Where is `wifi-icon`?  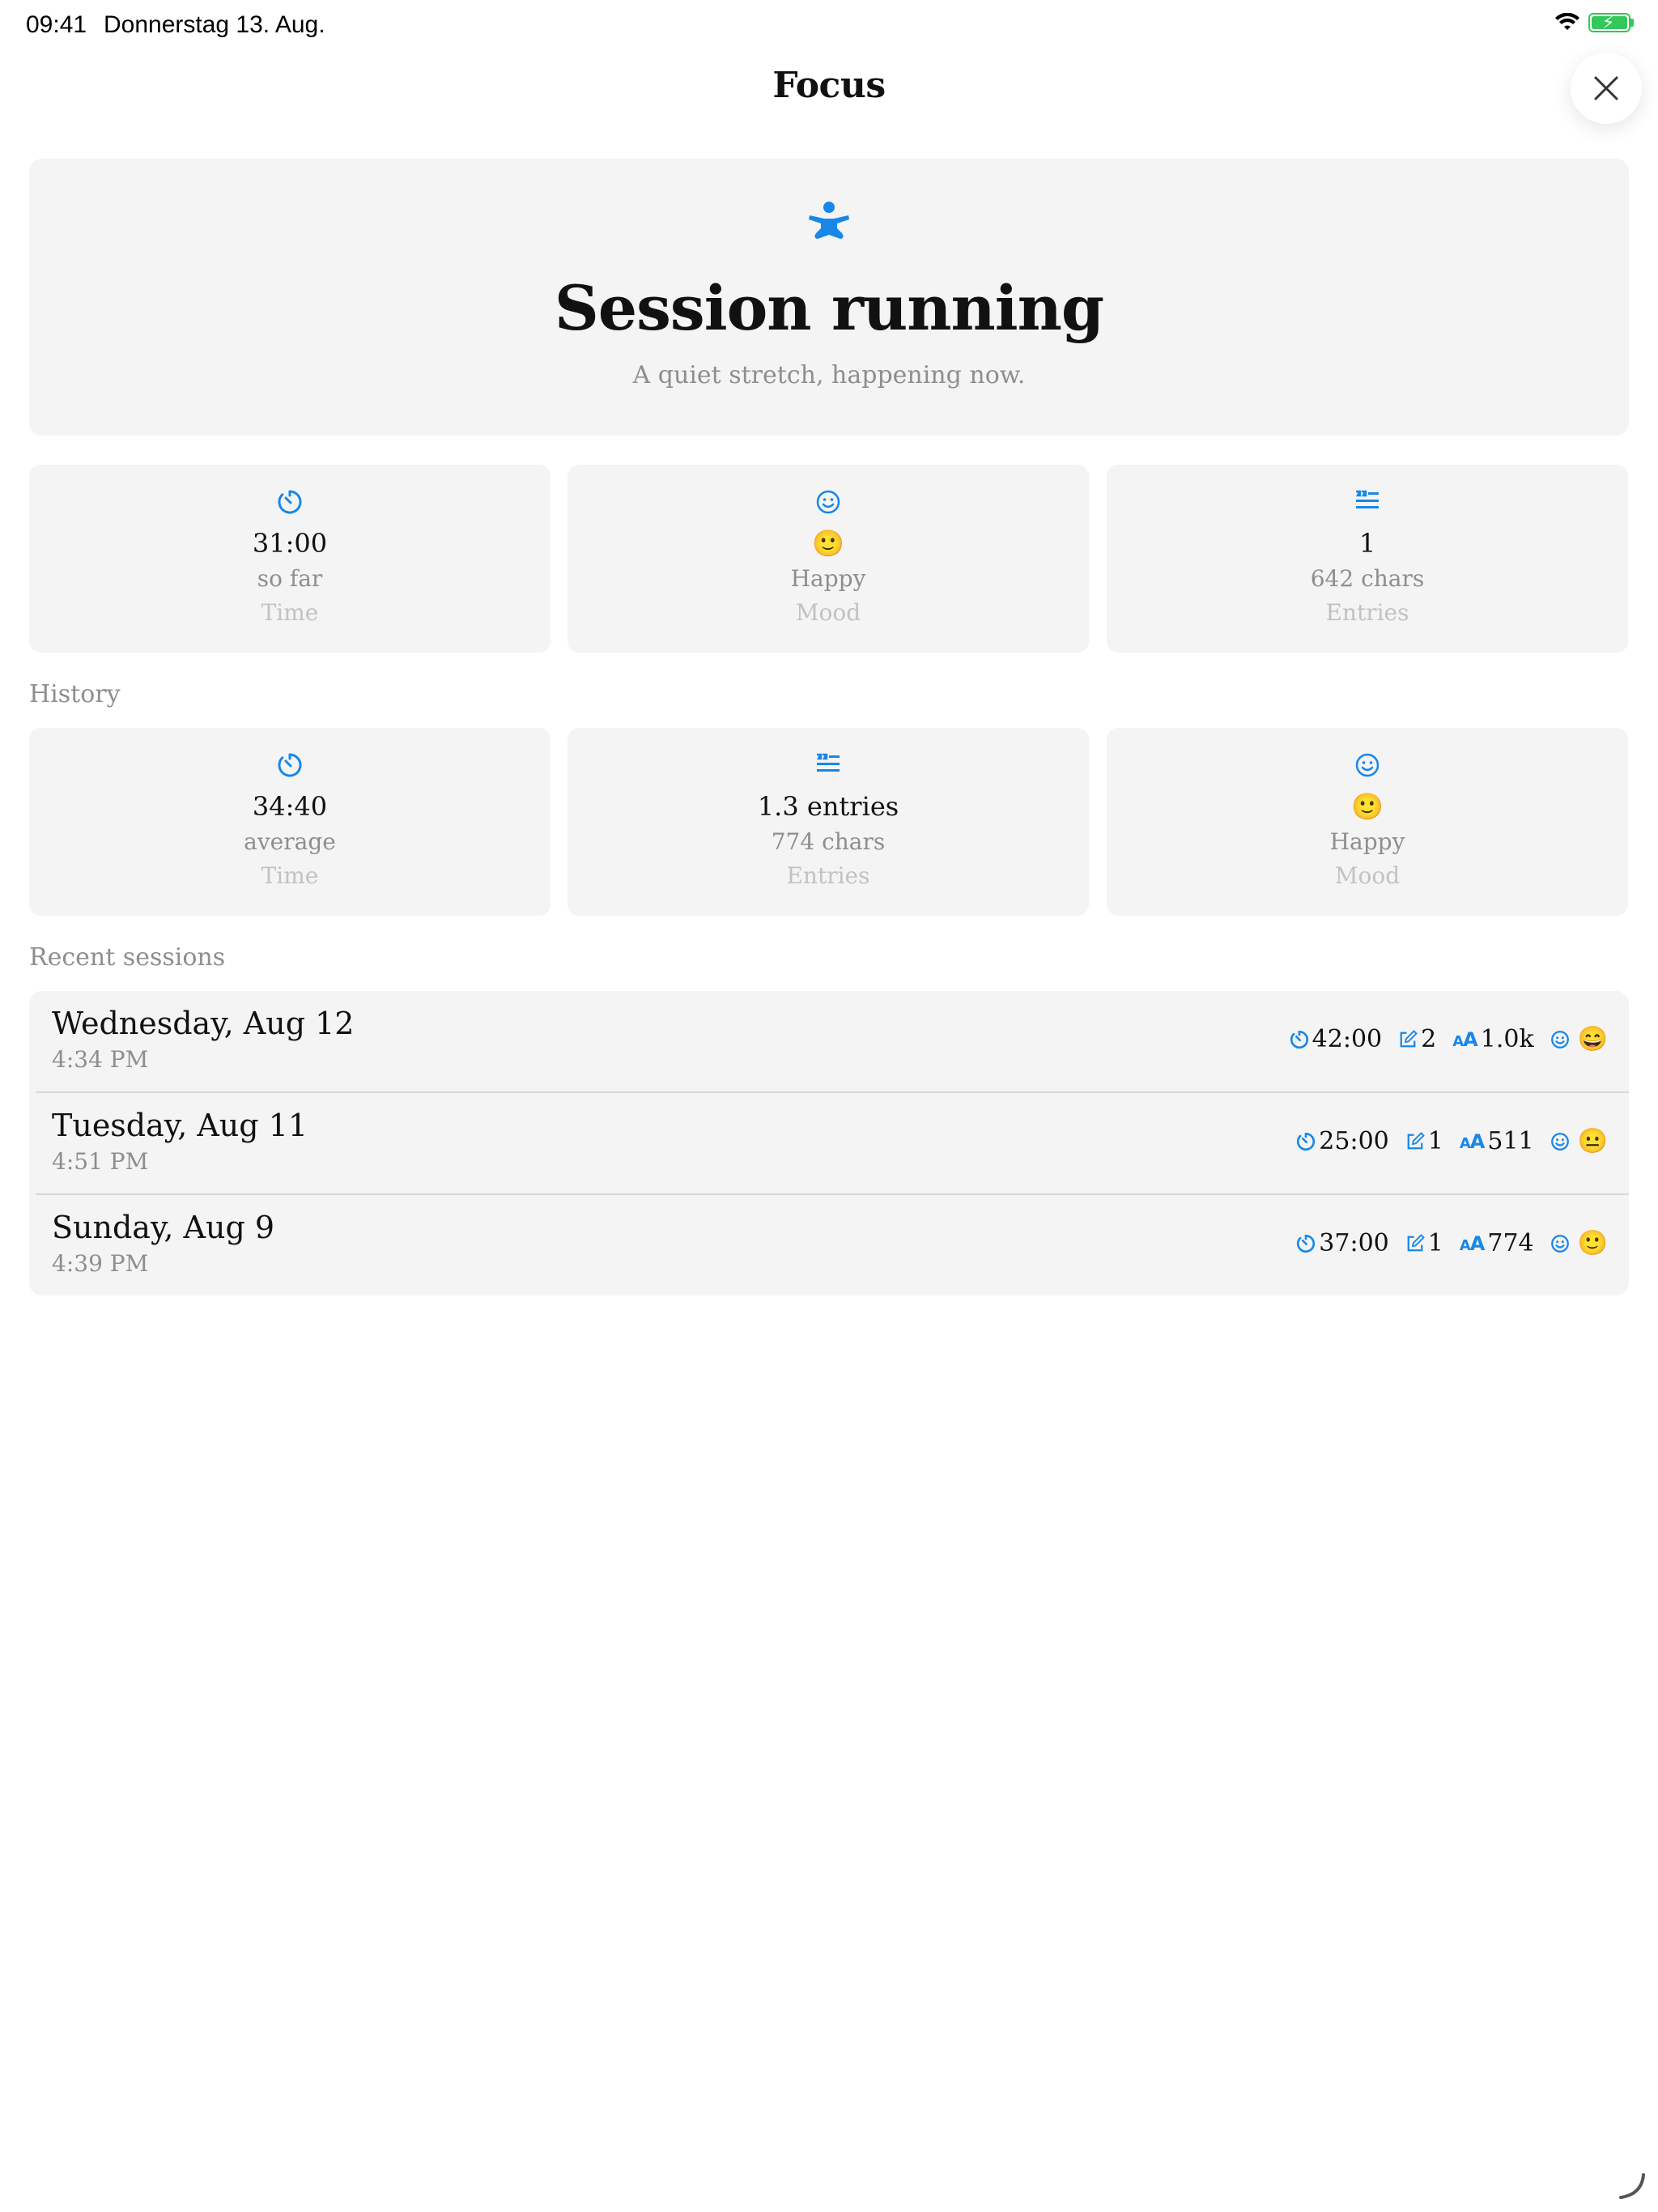
wifi-icon is located at coordinates (1567, 22).